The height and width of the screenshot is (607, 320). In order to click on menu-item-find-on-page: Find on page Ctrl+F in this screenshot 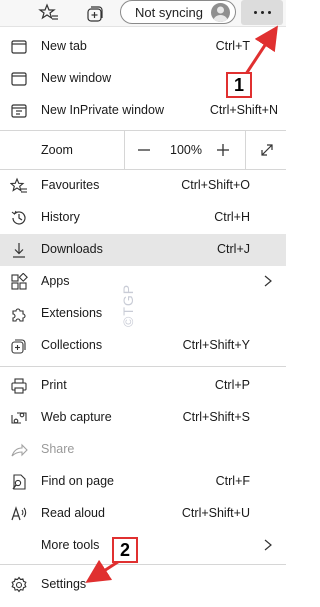, I will do `click(143, 482)`.